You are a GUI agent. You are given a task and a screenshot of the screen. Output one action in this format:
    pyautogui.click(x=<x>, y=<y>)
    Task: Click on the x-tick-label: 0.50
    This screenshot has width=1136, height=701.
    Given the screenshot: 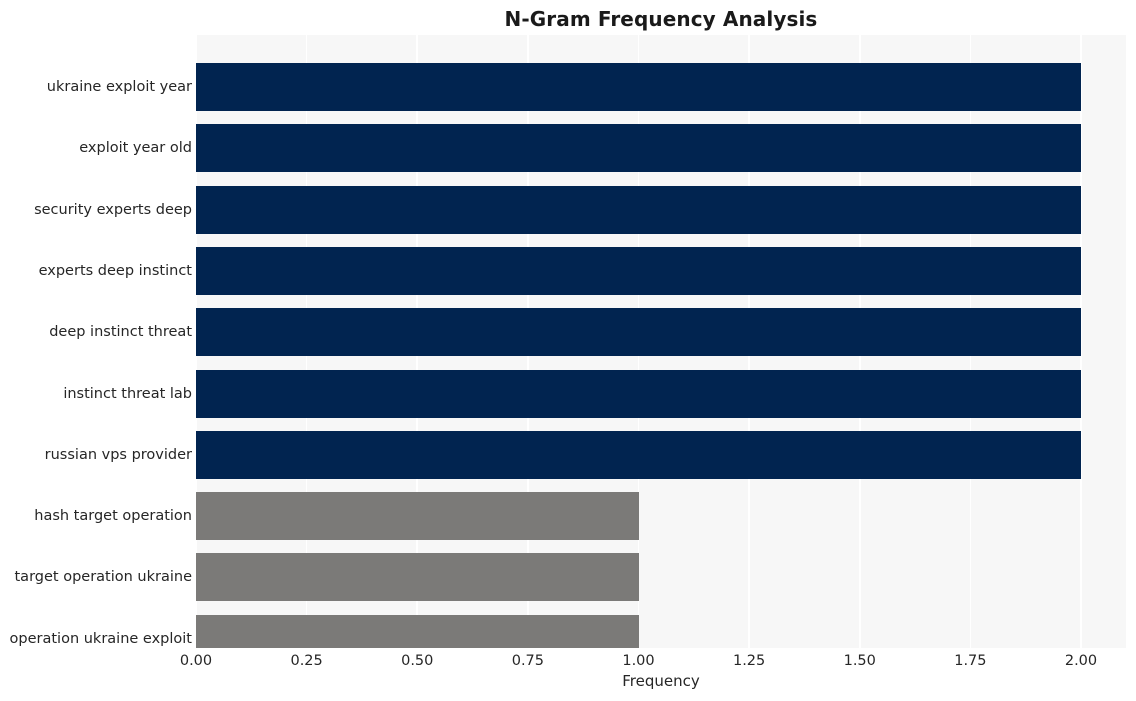 What is the action you would take?
    pyautogui.click(x=417, y=661)
    